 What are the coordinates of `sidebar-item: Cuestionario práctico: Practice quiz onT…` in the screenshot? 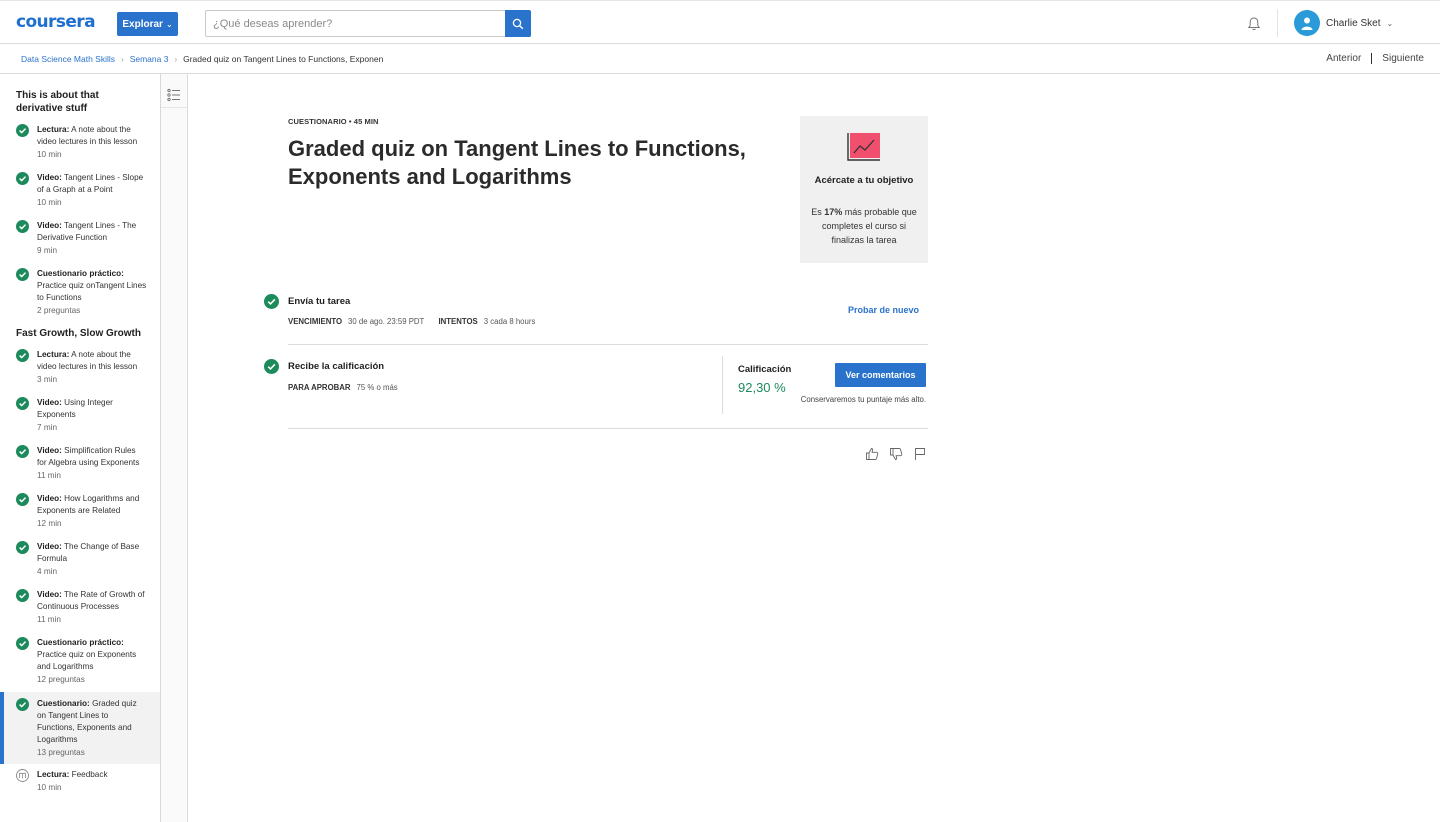 It's located at (80, 294).